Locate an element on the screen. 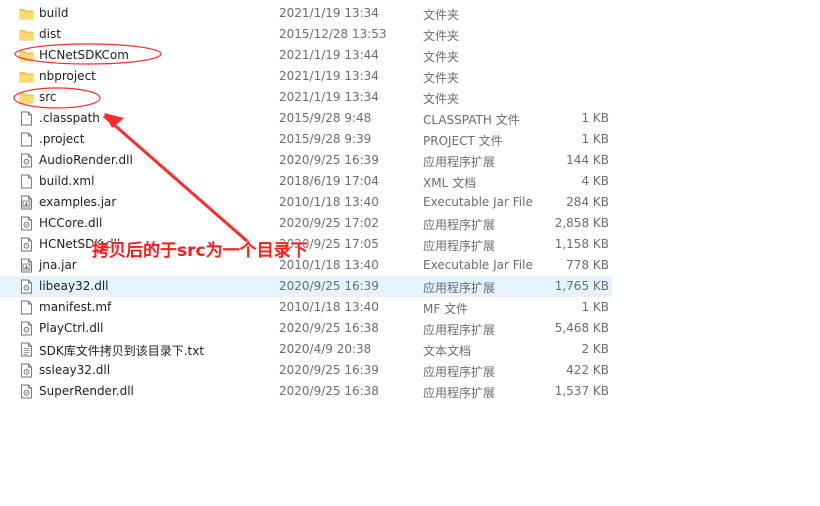 The height and width of the screenshot is (506, 820). file-type: CLASSPATH 文件 is located at coordinates (471, 120).